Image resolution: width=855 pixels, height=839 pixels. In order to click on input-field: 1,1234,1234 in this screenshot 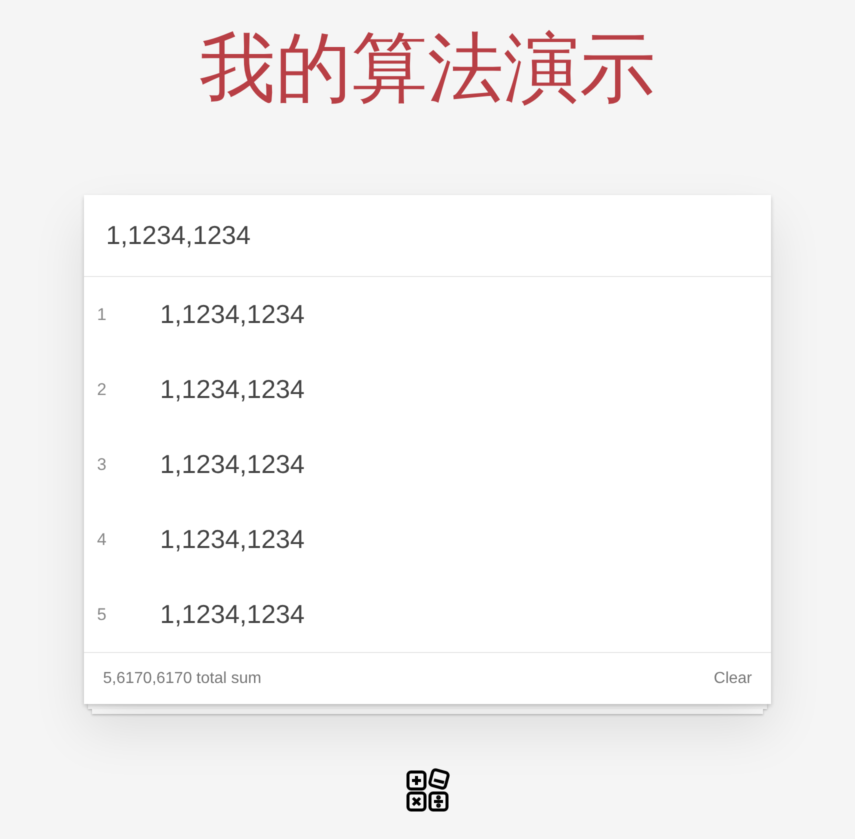, I will do `click(427, 236)`.